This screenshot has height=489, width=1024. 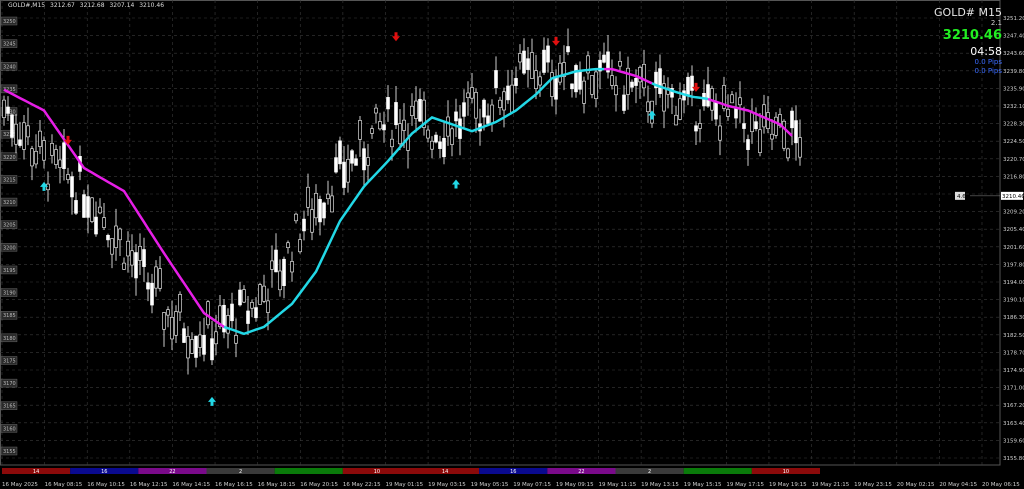 What do you see at coordinates (1013, 389) in the screenshot?
I see `price-tick-label: 3171.00` at bounding box center [1013, 389].